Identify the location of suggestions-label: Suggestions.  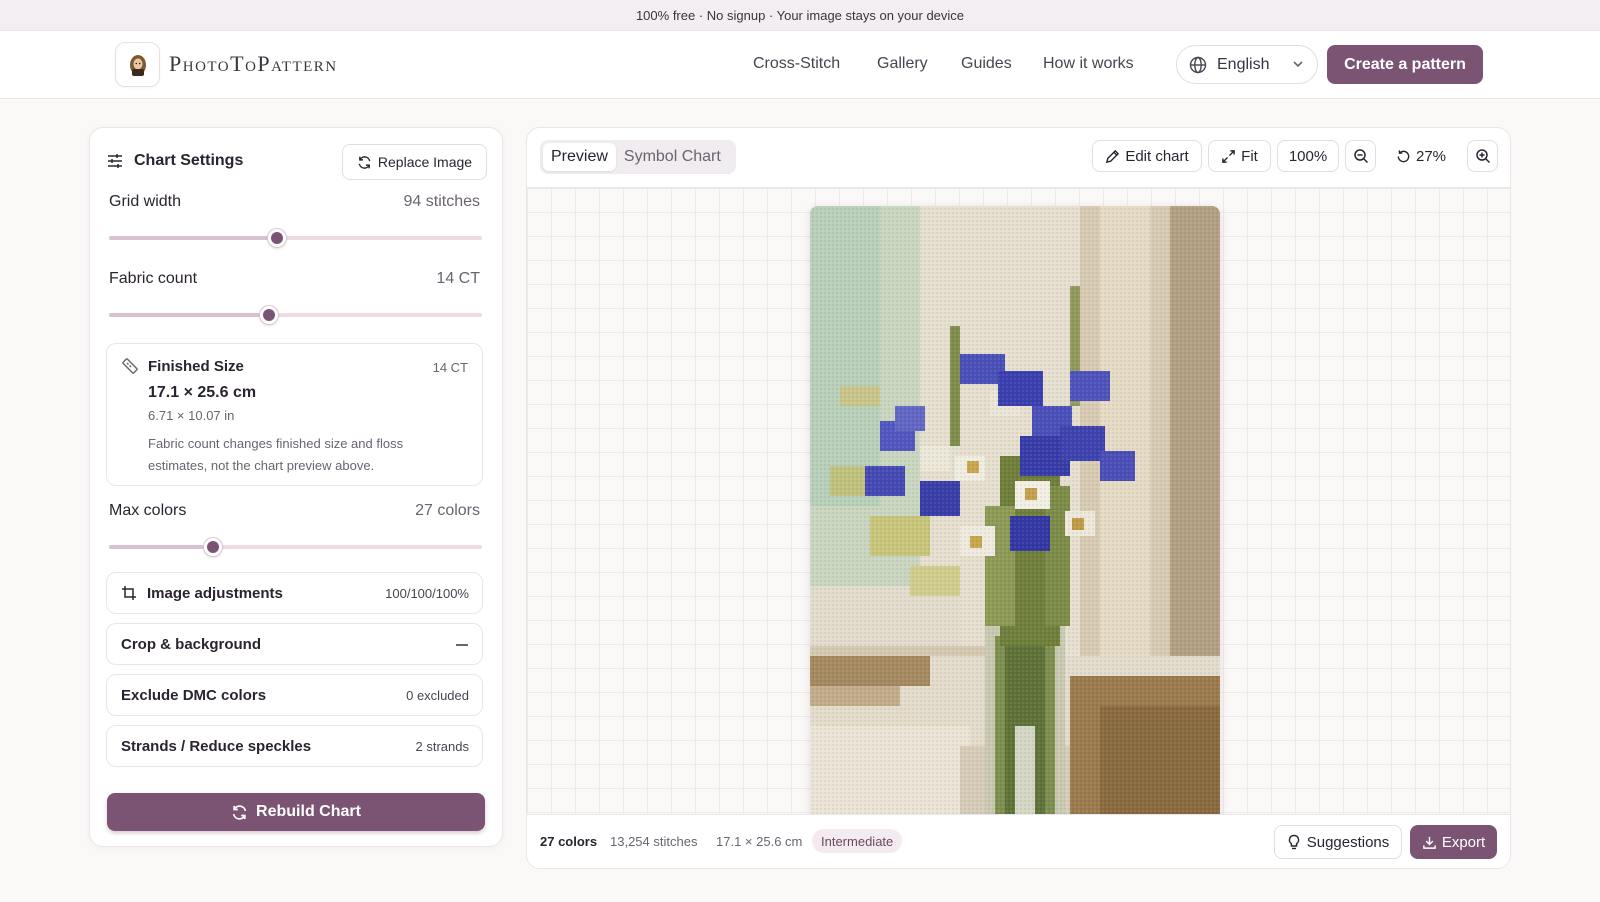
(1348, 842).